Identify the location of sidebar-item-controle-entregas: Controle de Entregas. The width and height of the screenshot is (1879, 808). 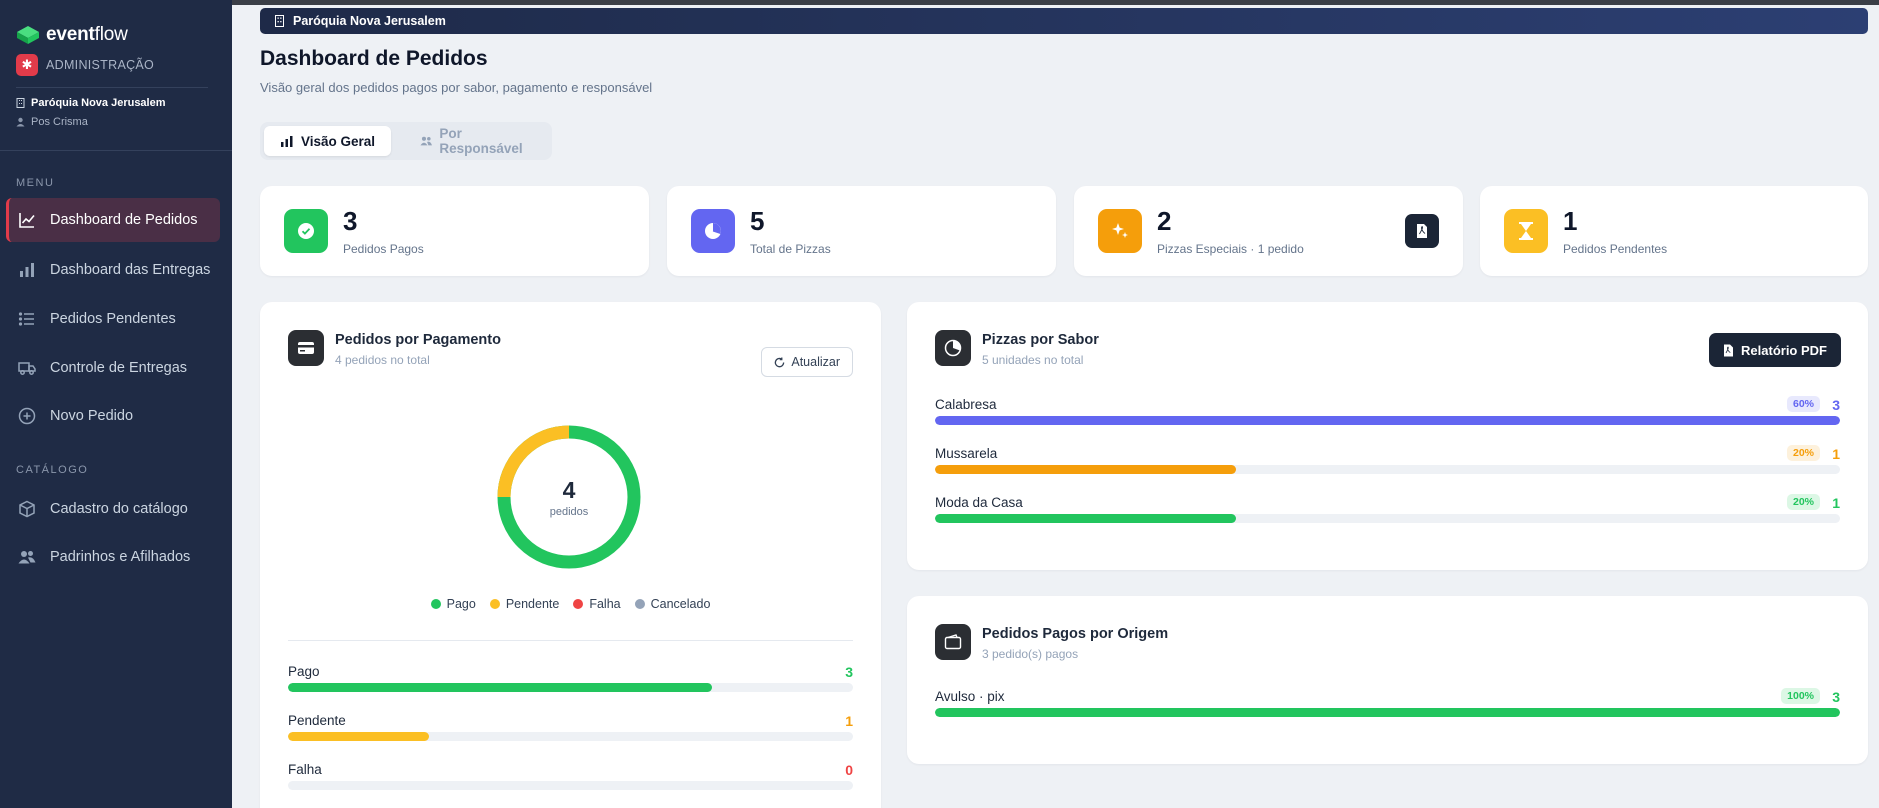
(113, 368).